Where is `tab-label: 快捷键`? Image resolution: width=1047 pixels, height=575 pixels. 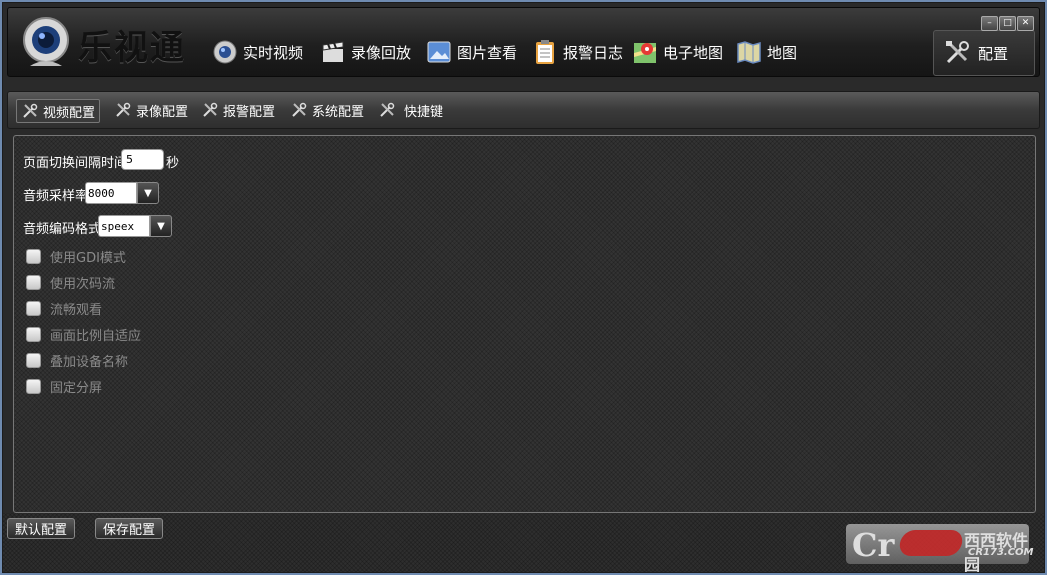 tab-label: 快捷键 is located at coordinates (424, 112).